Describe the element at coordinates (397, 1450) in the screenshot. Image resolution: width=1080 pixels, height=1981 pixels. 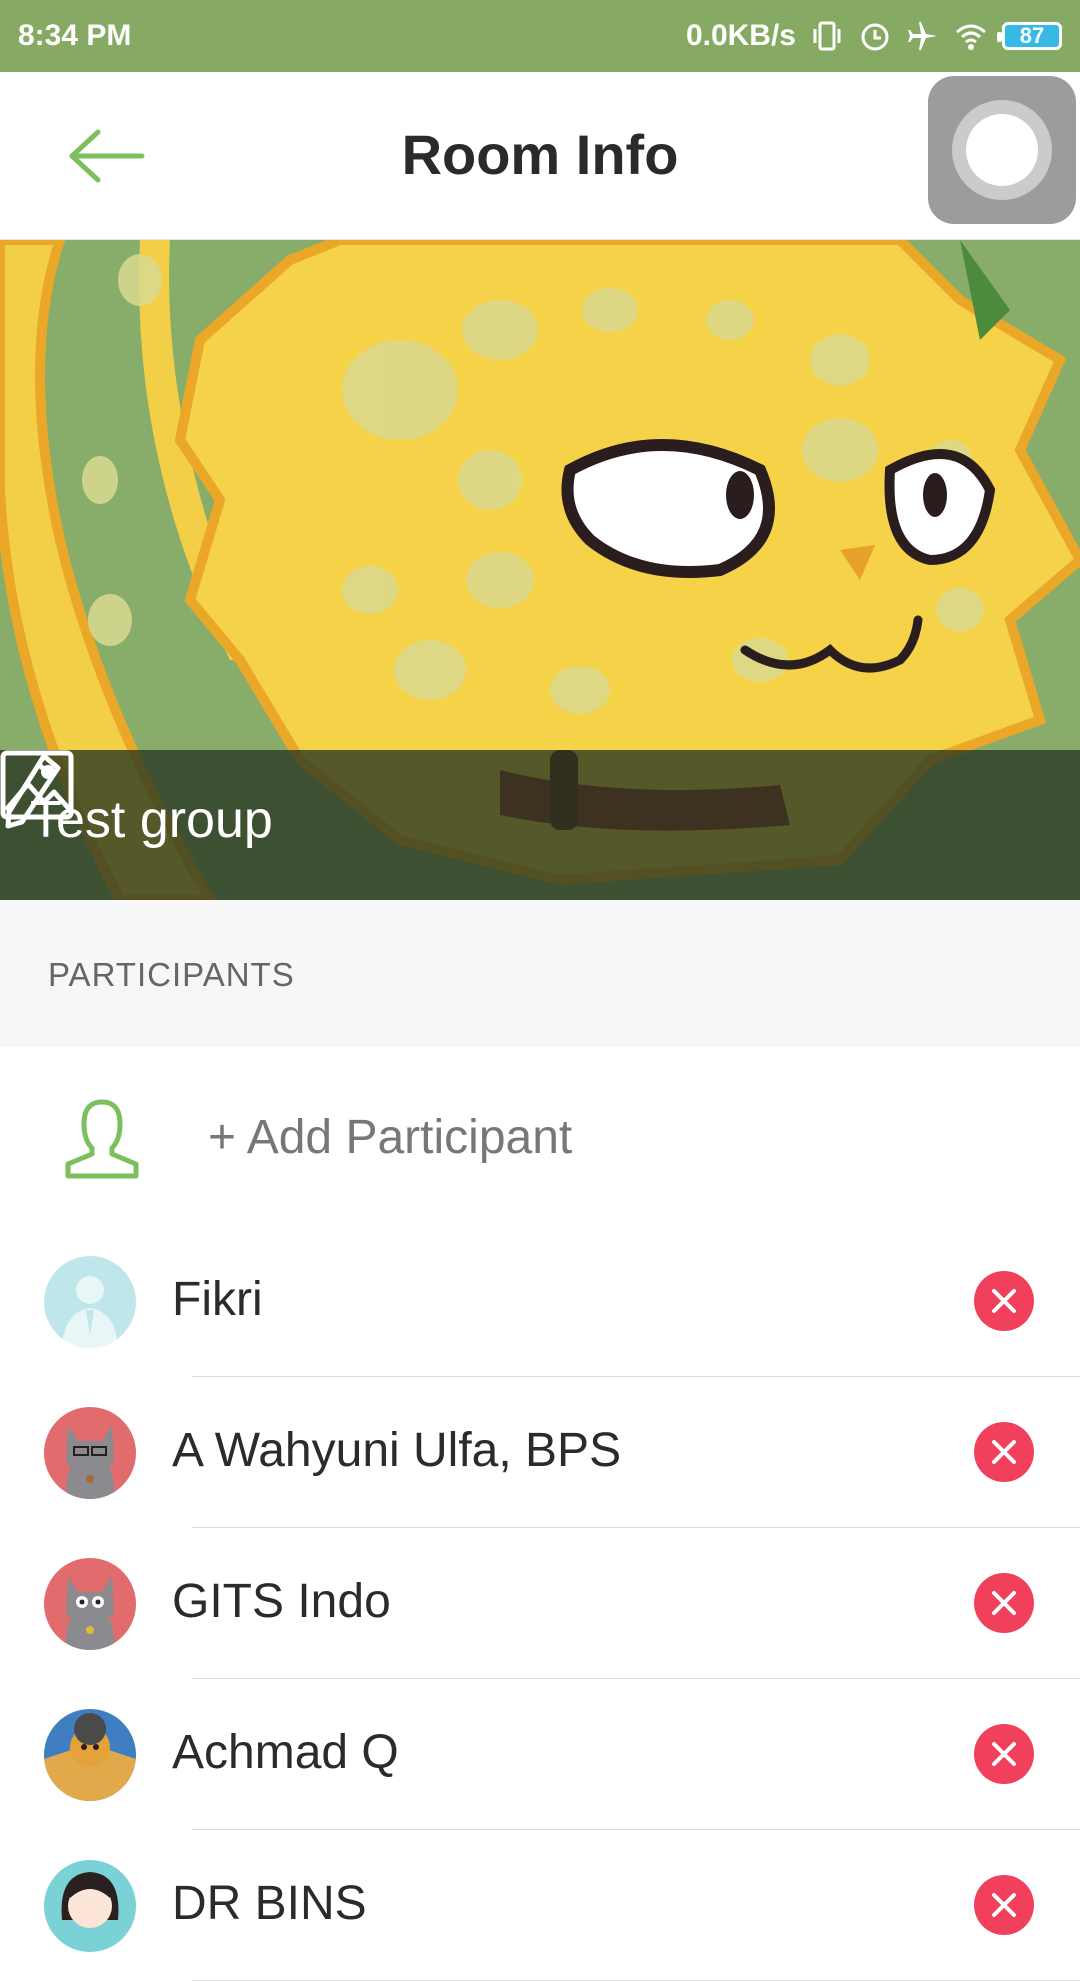
I see `participant-name: A Wahyuni Ulfa, BPS` at that location.